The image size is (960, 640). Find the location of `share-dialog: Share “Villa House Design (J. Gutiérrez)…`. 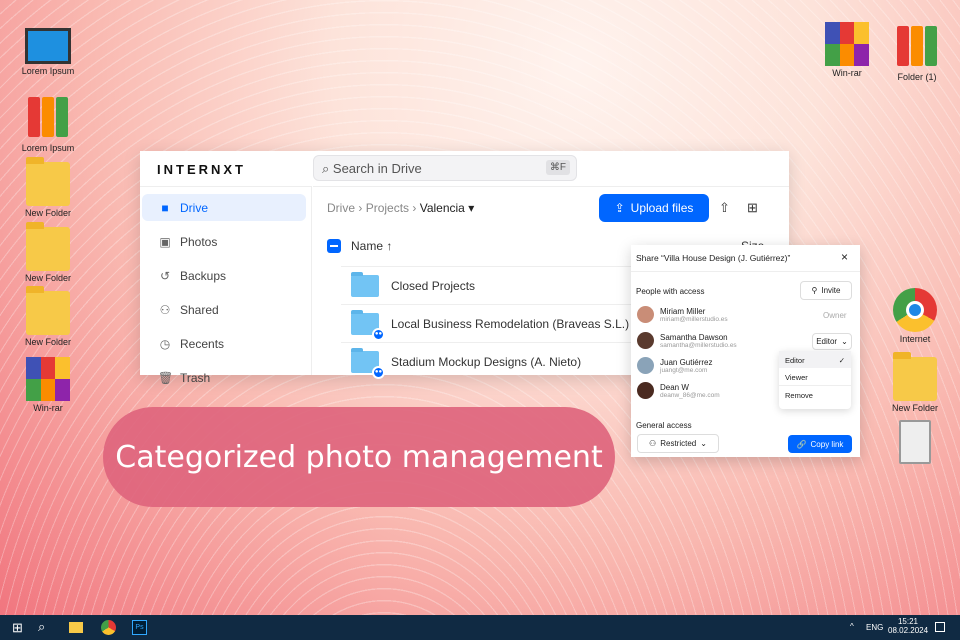

share-dialog: Share “Villa House Design (J. Gutiérrez)… is located at coordinates (745, 351).